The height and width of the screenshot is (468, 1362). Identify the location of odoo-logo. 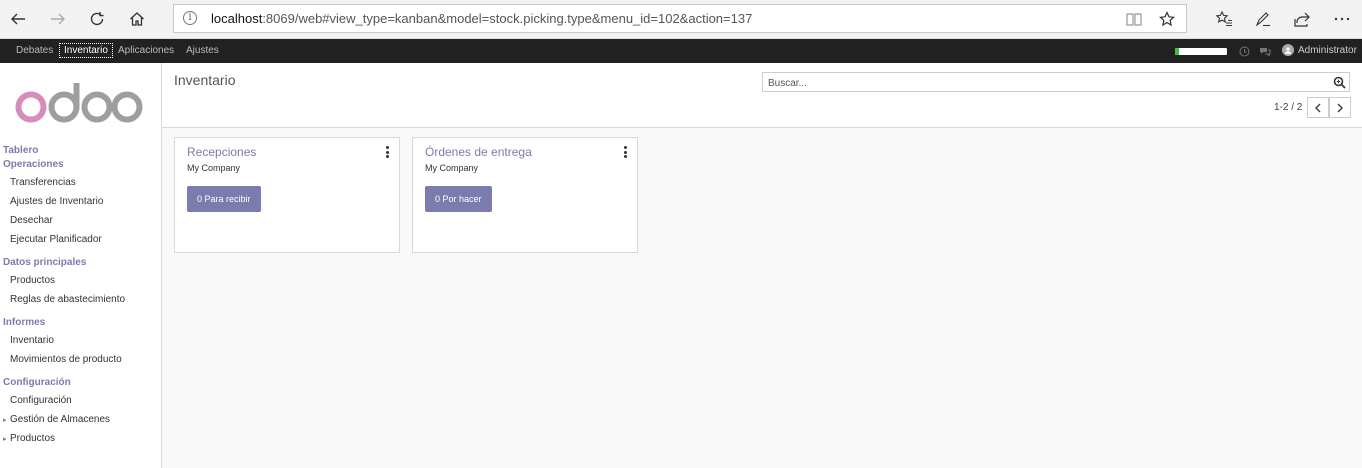
(79, 106).